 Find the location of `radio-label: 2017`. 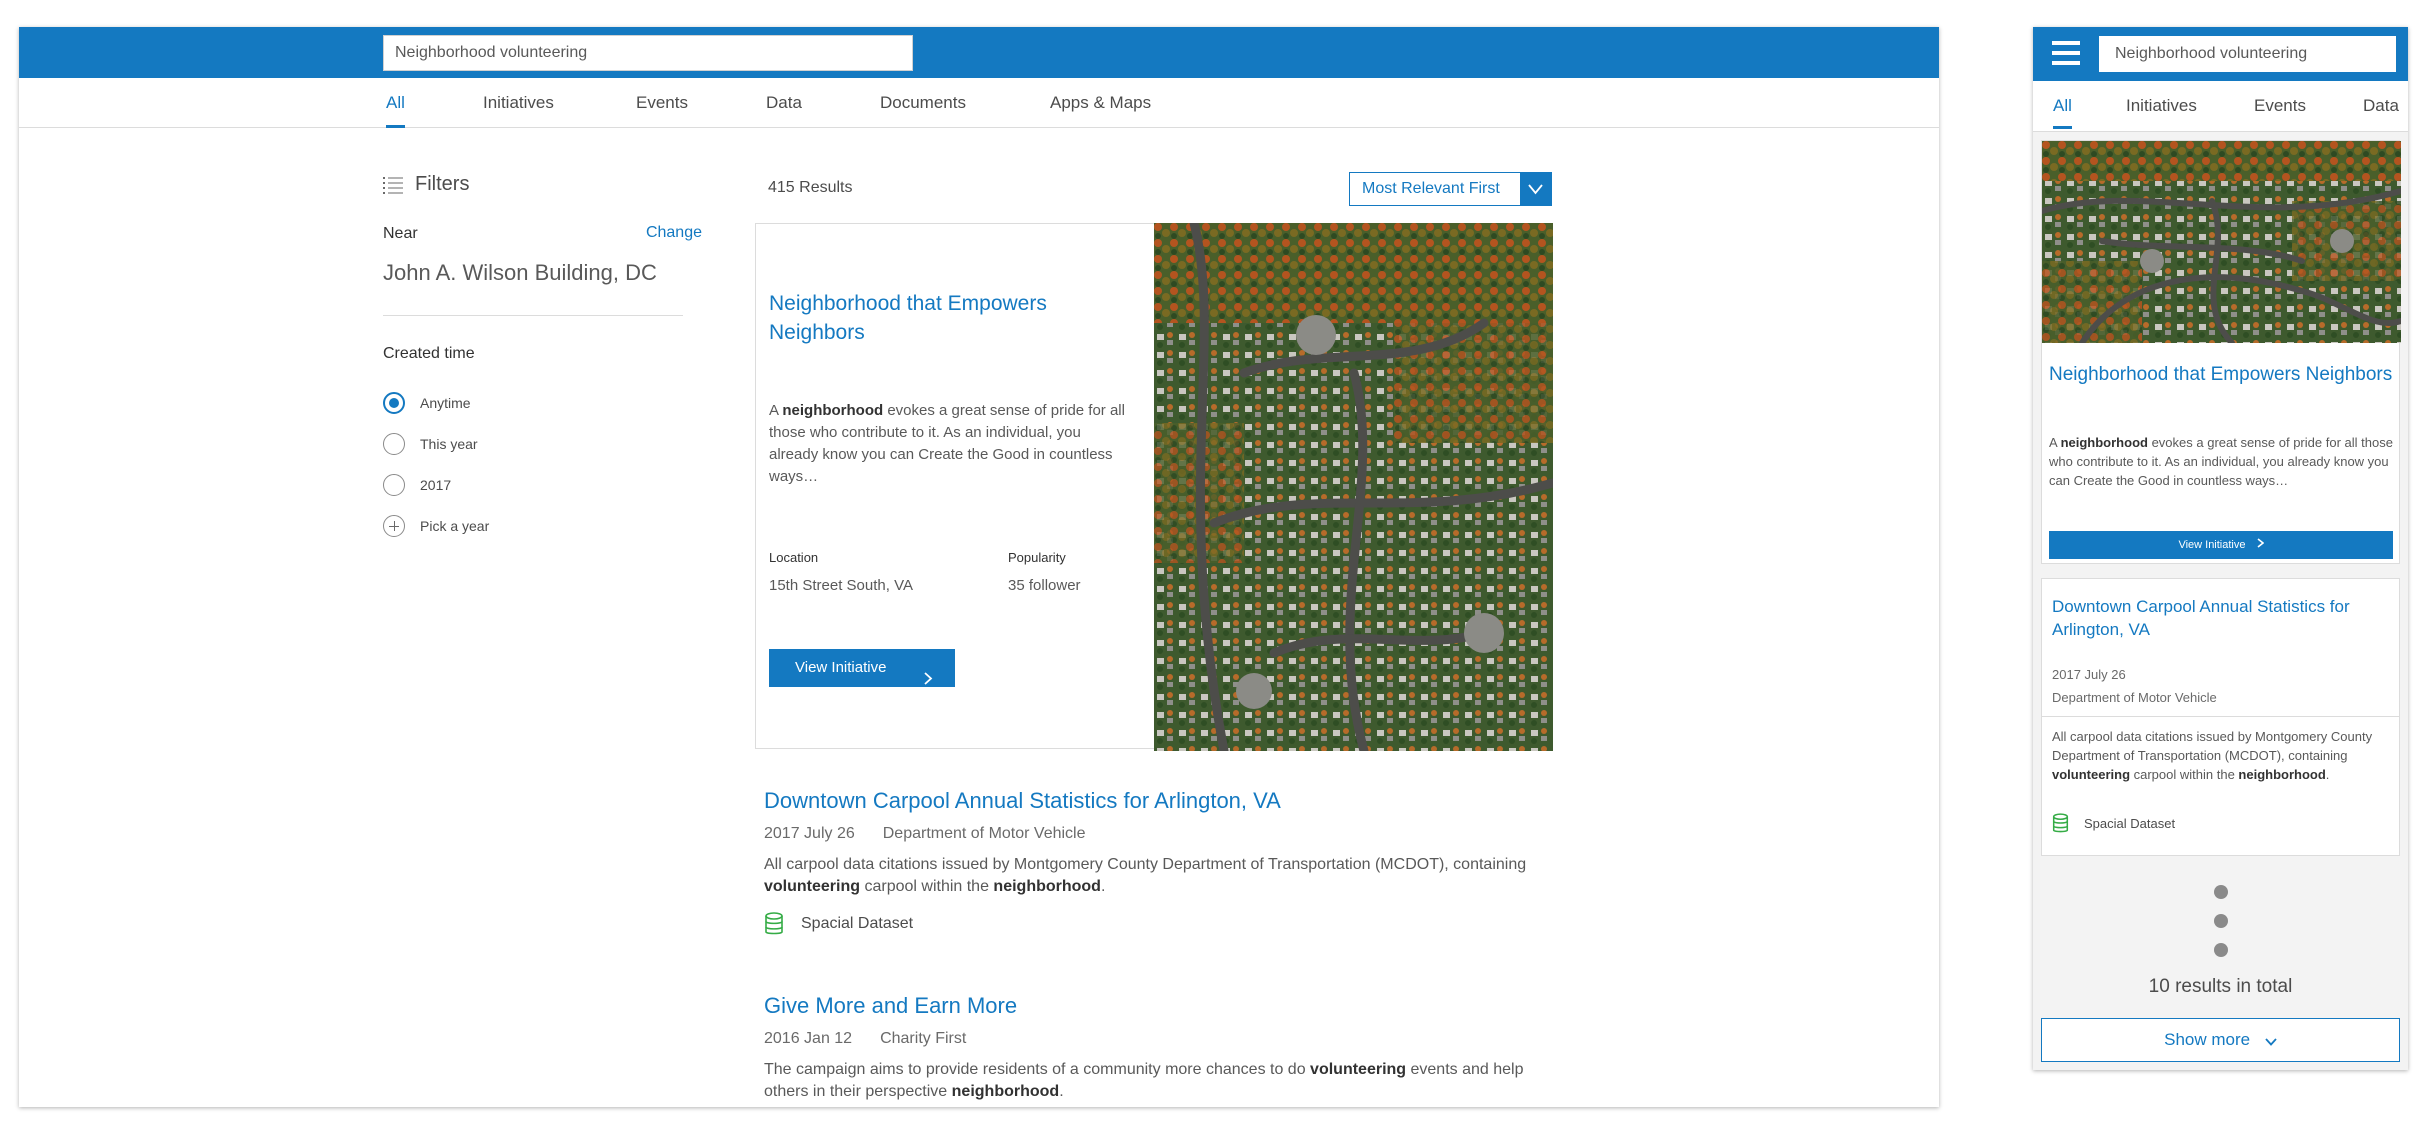

radio-label: 2017 is located at coordinates (436, 485).